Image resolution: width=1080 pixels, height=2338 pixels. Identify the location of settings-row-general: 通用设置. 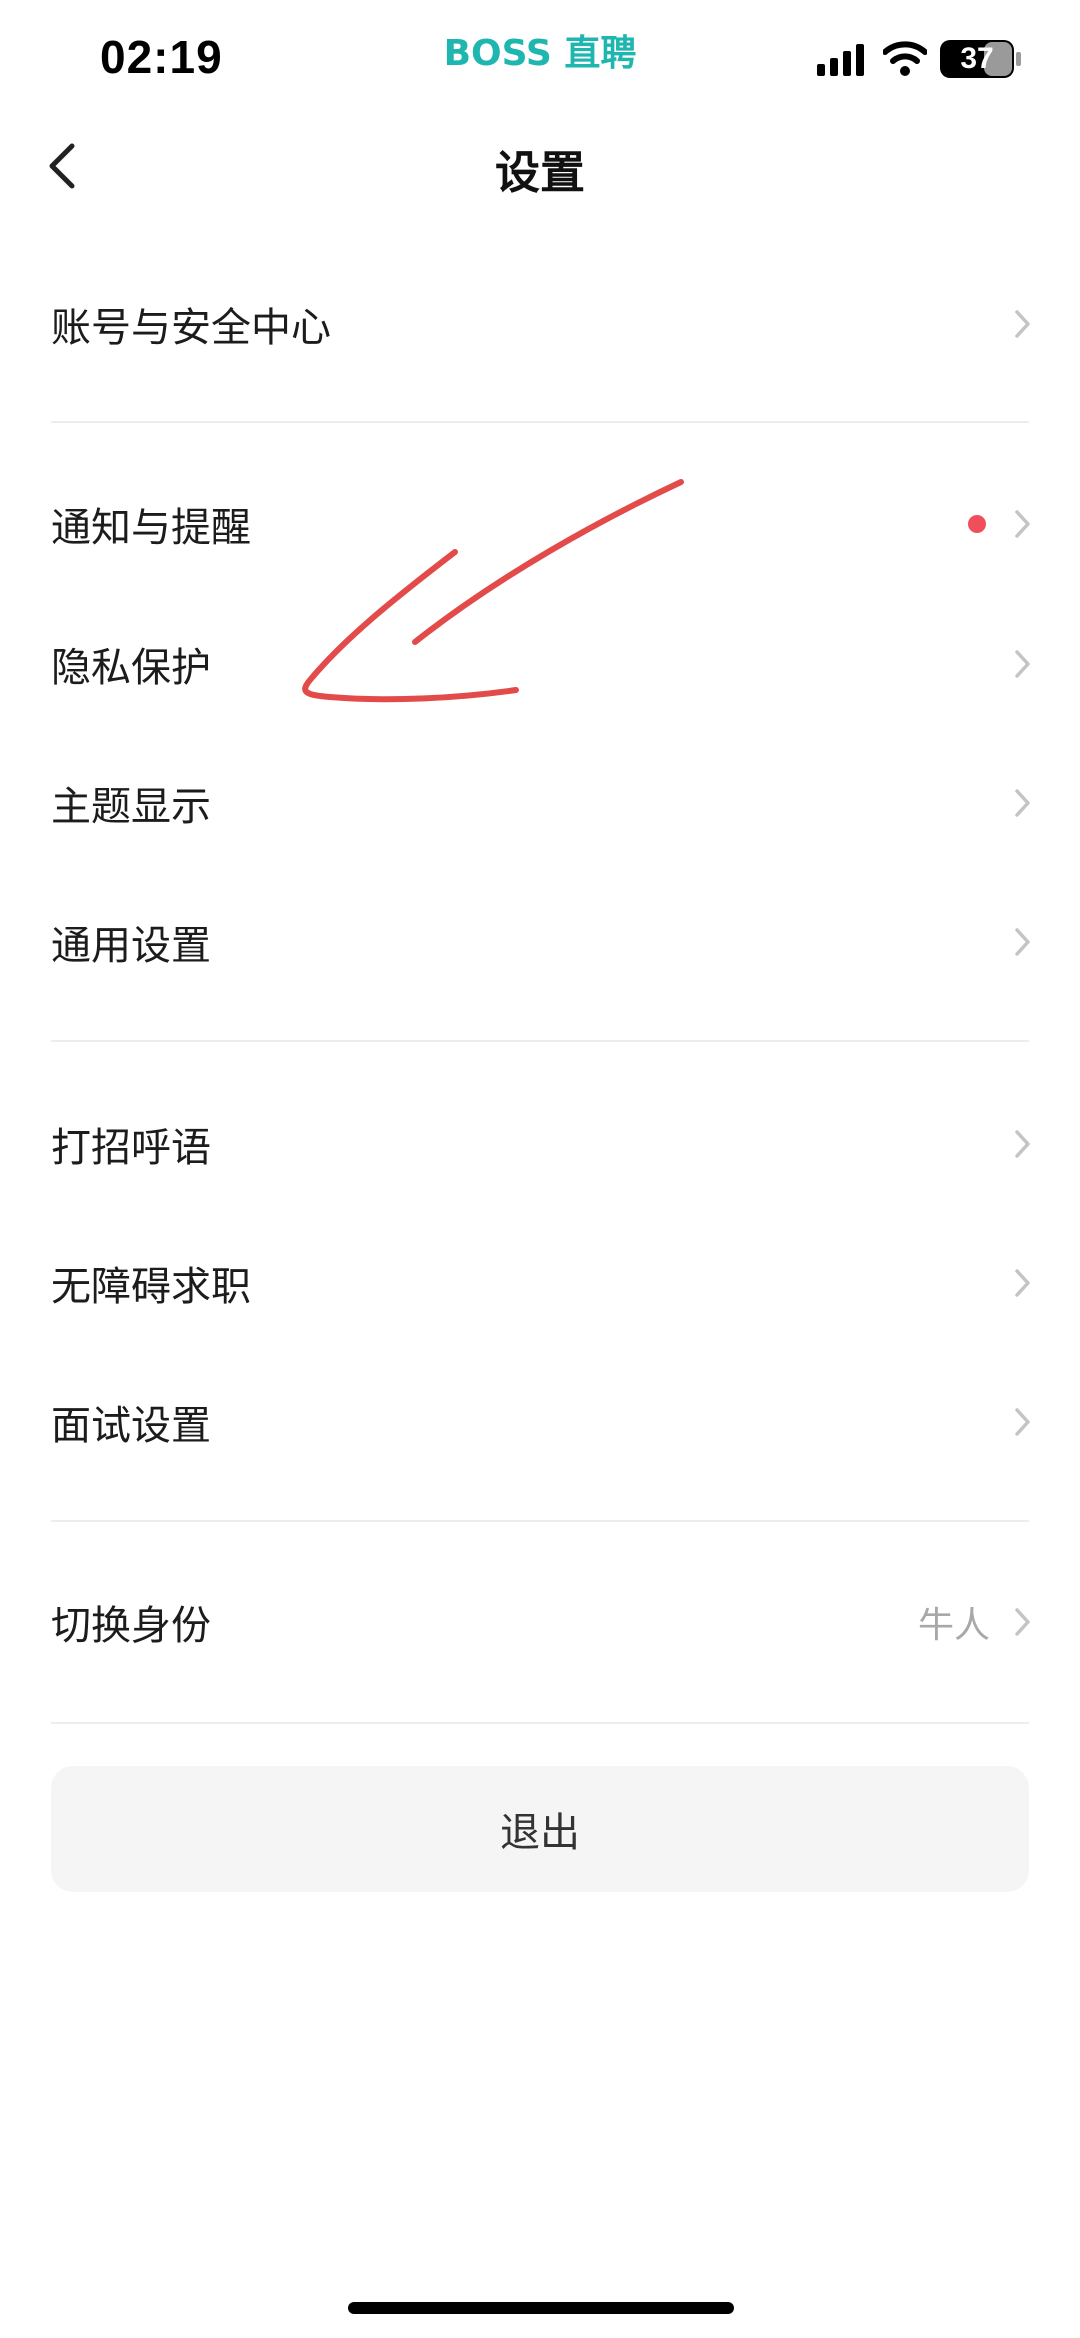
(540, 942).